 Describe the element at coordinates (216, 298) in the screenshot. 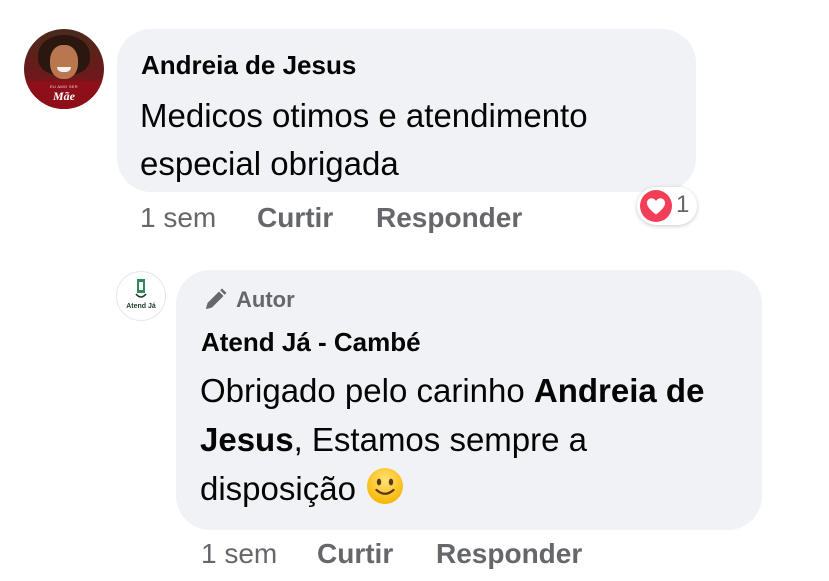

I see `pencil-icon` at that location.